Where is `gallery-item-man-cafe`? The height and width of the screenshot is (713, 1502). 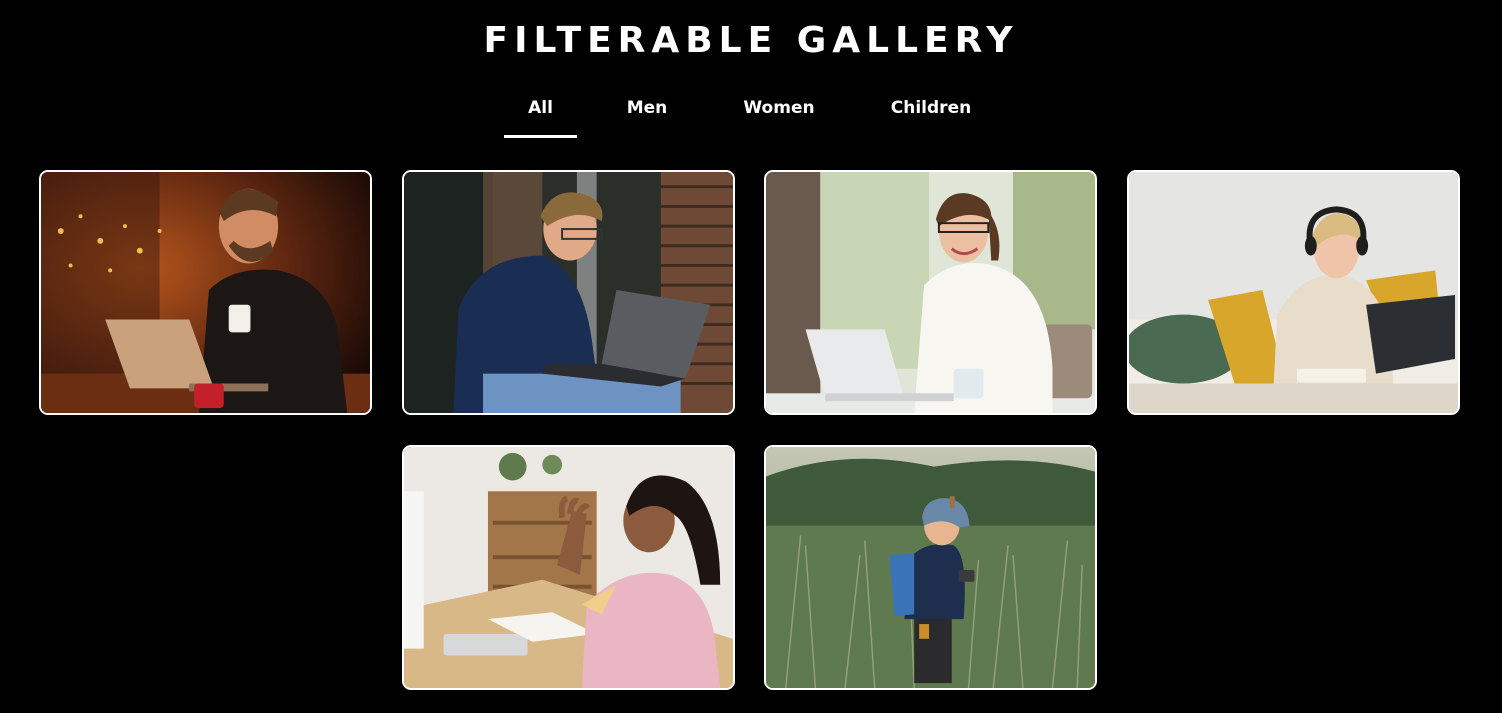
gallery-item-man-cafe is located at coordinates (205, 292).